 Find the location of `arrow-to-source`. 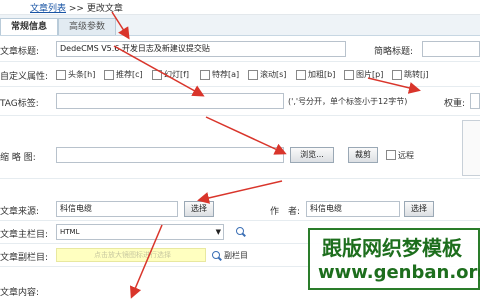

arrow-to-source is located at coordinates (240, 192).